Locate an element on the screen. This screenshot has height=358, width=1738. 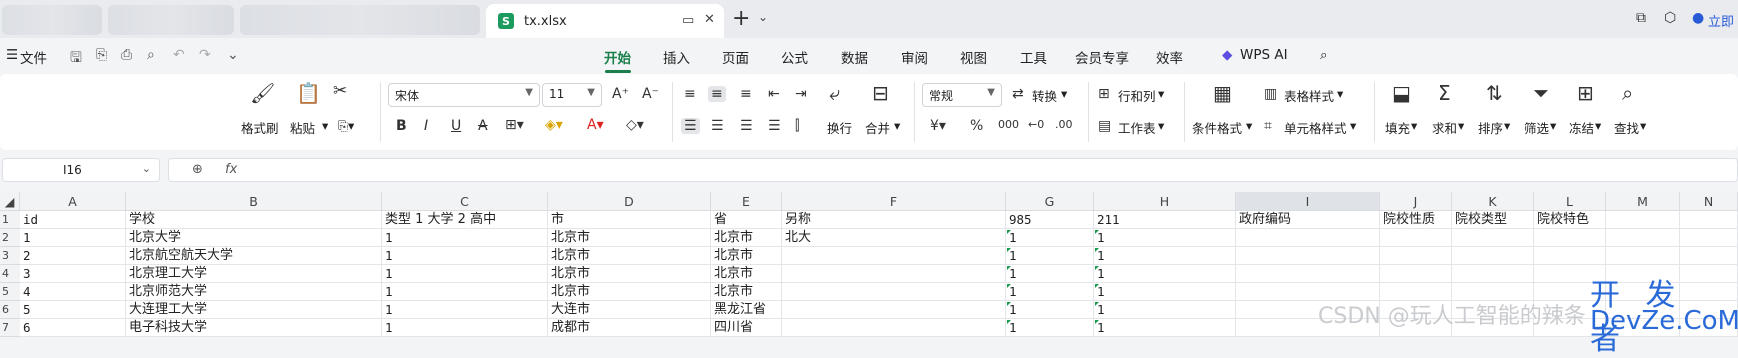
find-button: 查找 is located at coordinates (1626, 127).